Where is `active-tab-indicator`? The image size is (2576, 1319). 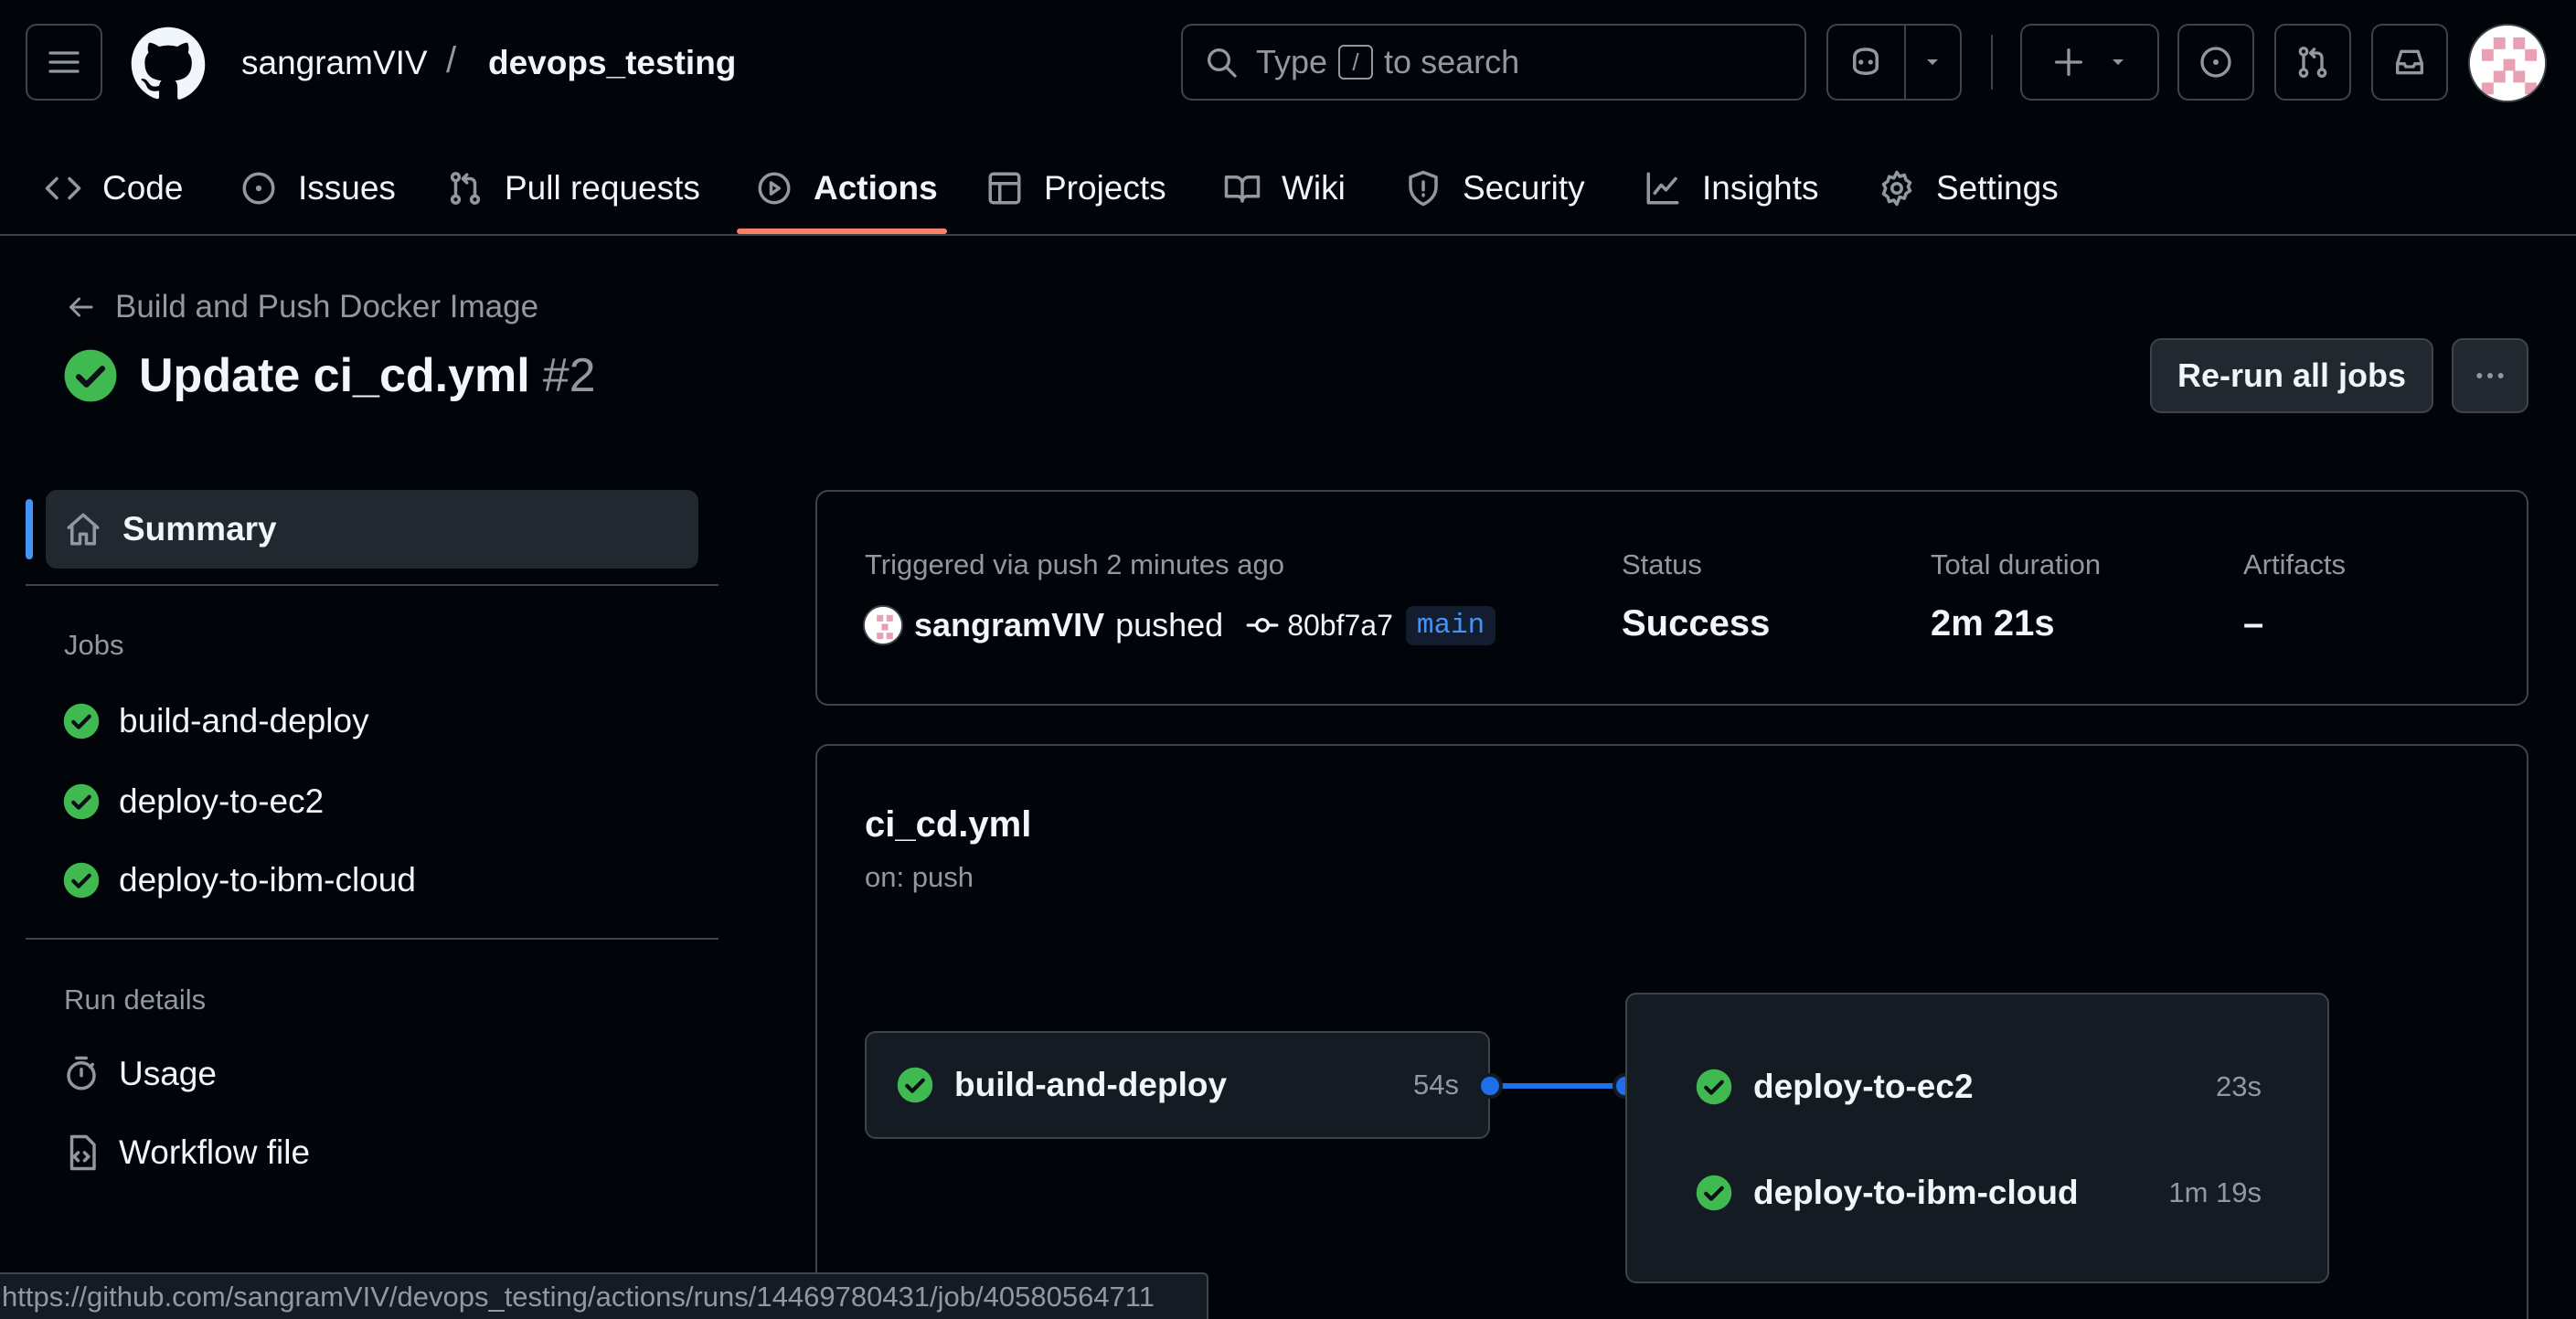 active-tab-indicator is located at coordinates (842, 232).